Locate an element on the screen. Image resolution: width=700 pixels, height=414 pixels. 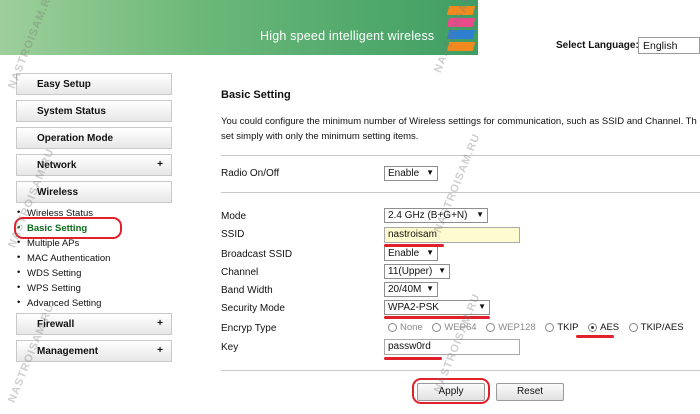
encryp-option-tkip: TKIP is located at coordinates (561, 327).